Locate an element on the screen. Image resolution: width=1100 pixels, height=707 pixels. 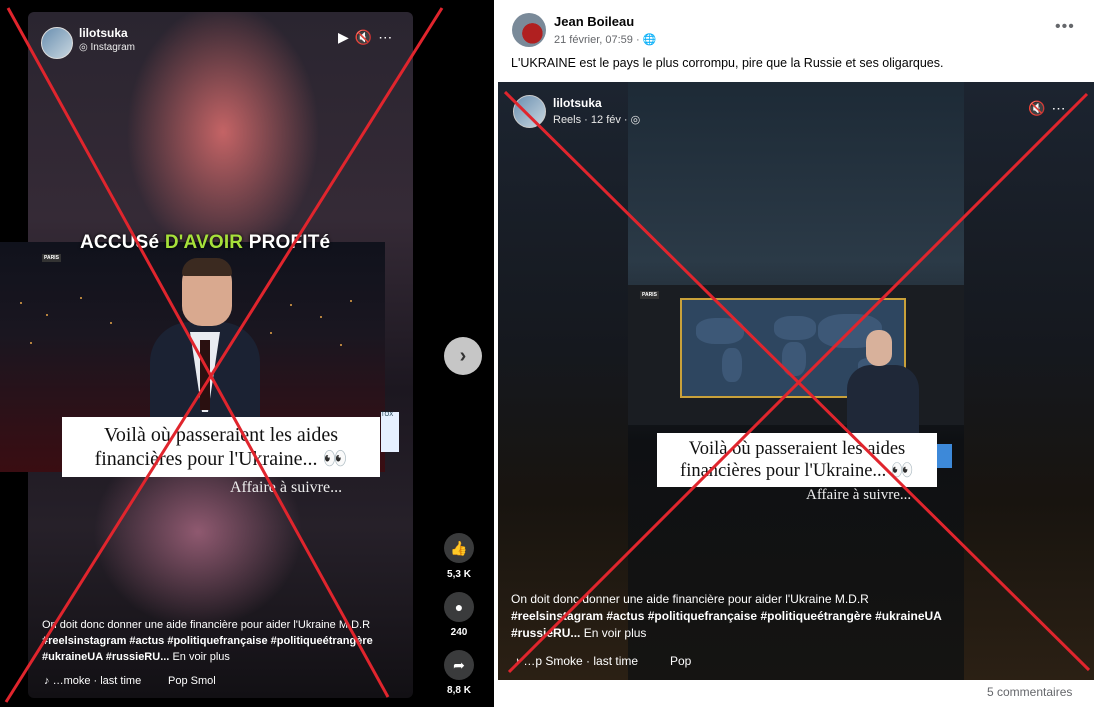
news-anchor-hair is located at coordinates (207, 267).